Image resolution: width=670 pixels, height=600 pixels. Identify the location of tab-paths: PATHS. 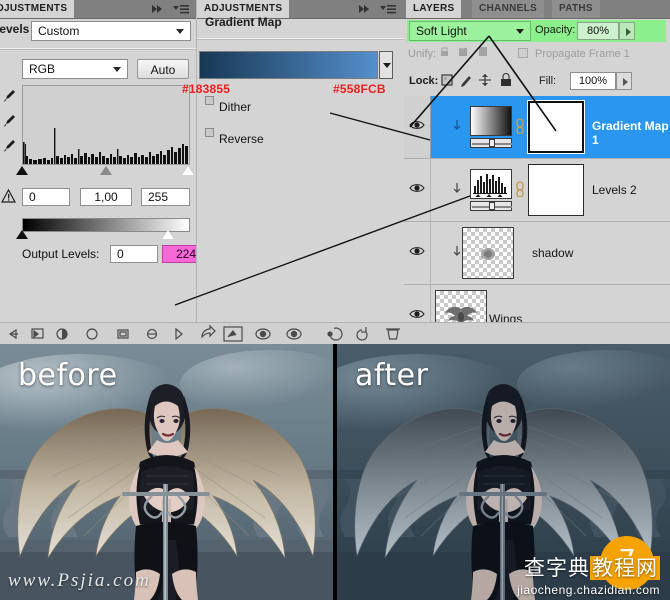
(576, 9).